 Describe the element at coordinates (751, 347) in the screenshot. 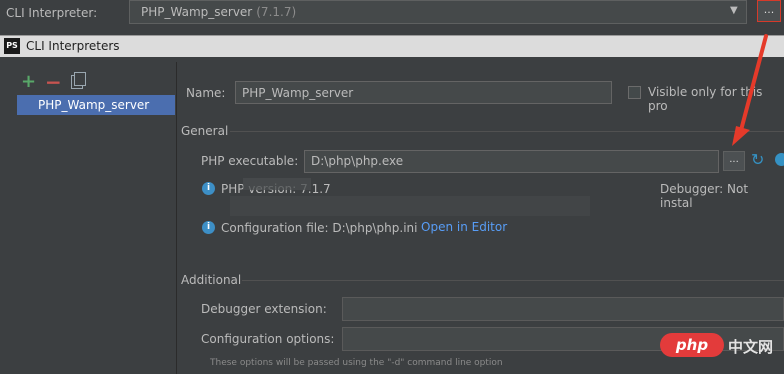

I see `watermark-text: 中文网` at that location.